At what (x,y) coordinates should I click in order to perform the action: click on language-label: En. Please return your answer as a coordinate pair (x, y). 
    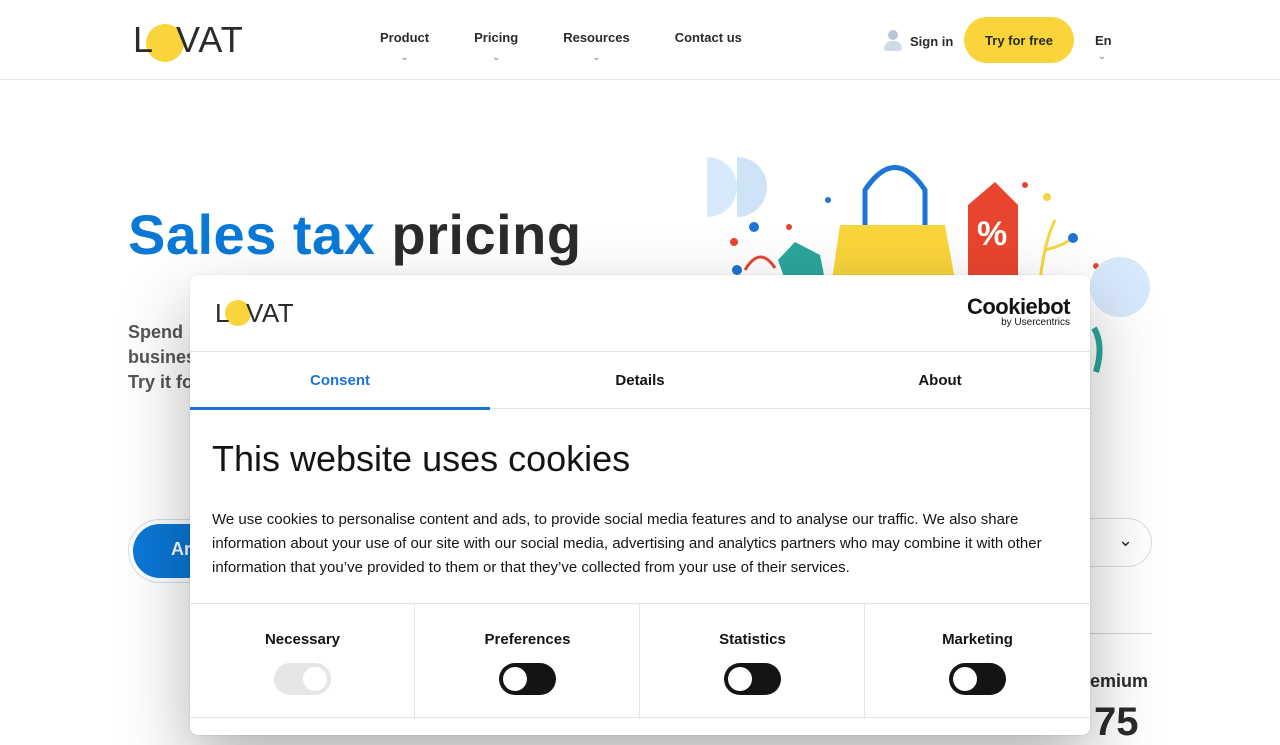
    Looking at the image, I should click on (1103, 40).